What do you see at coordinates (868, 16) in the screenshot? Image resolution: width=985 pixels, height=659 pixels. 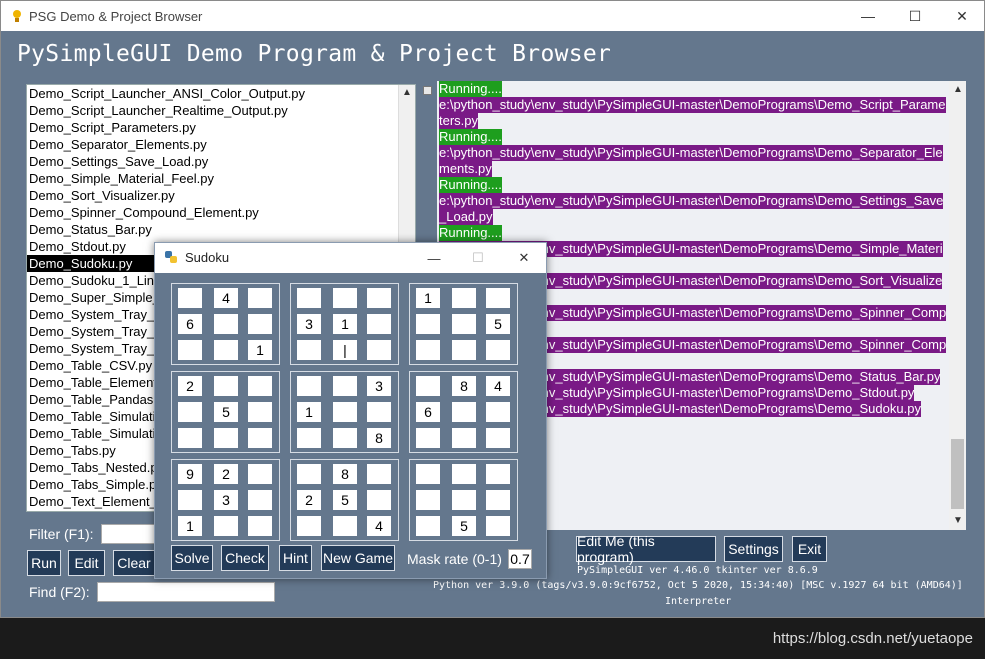 I see `minimize-button: —` at bounding box center [868, 16].